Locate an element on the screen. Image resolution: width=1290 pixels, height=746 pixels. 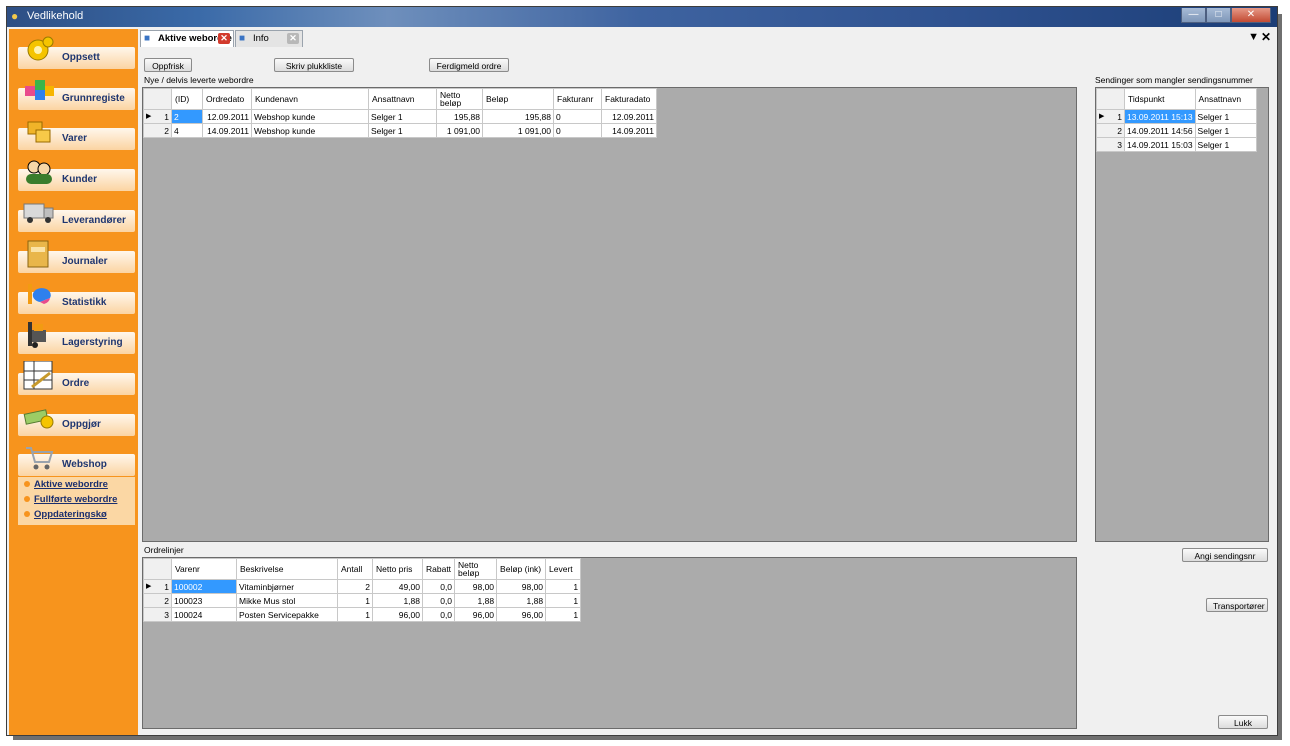
column-header: Fakturanr is located at coordinates (577, 99).